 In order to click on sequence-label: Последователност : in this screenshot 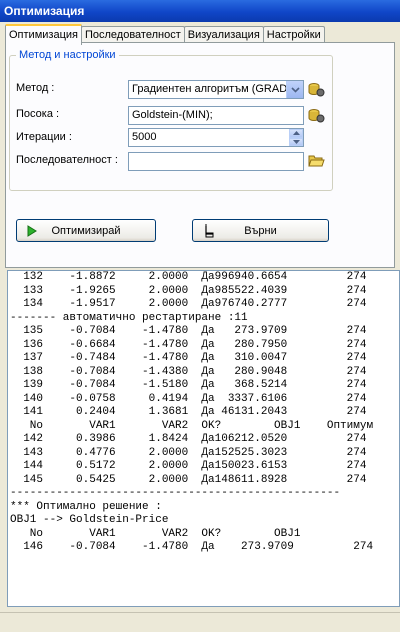, I will do `click(67, 160)`.